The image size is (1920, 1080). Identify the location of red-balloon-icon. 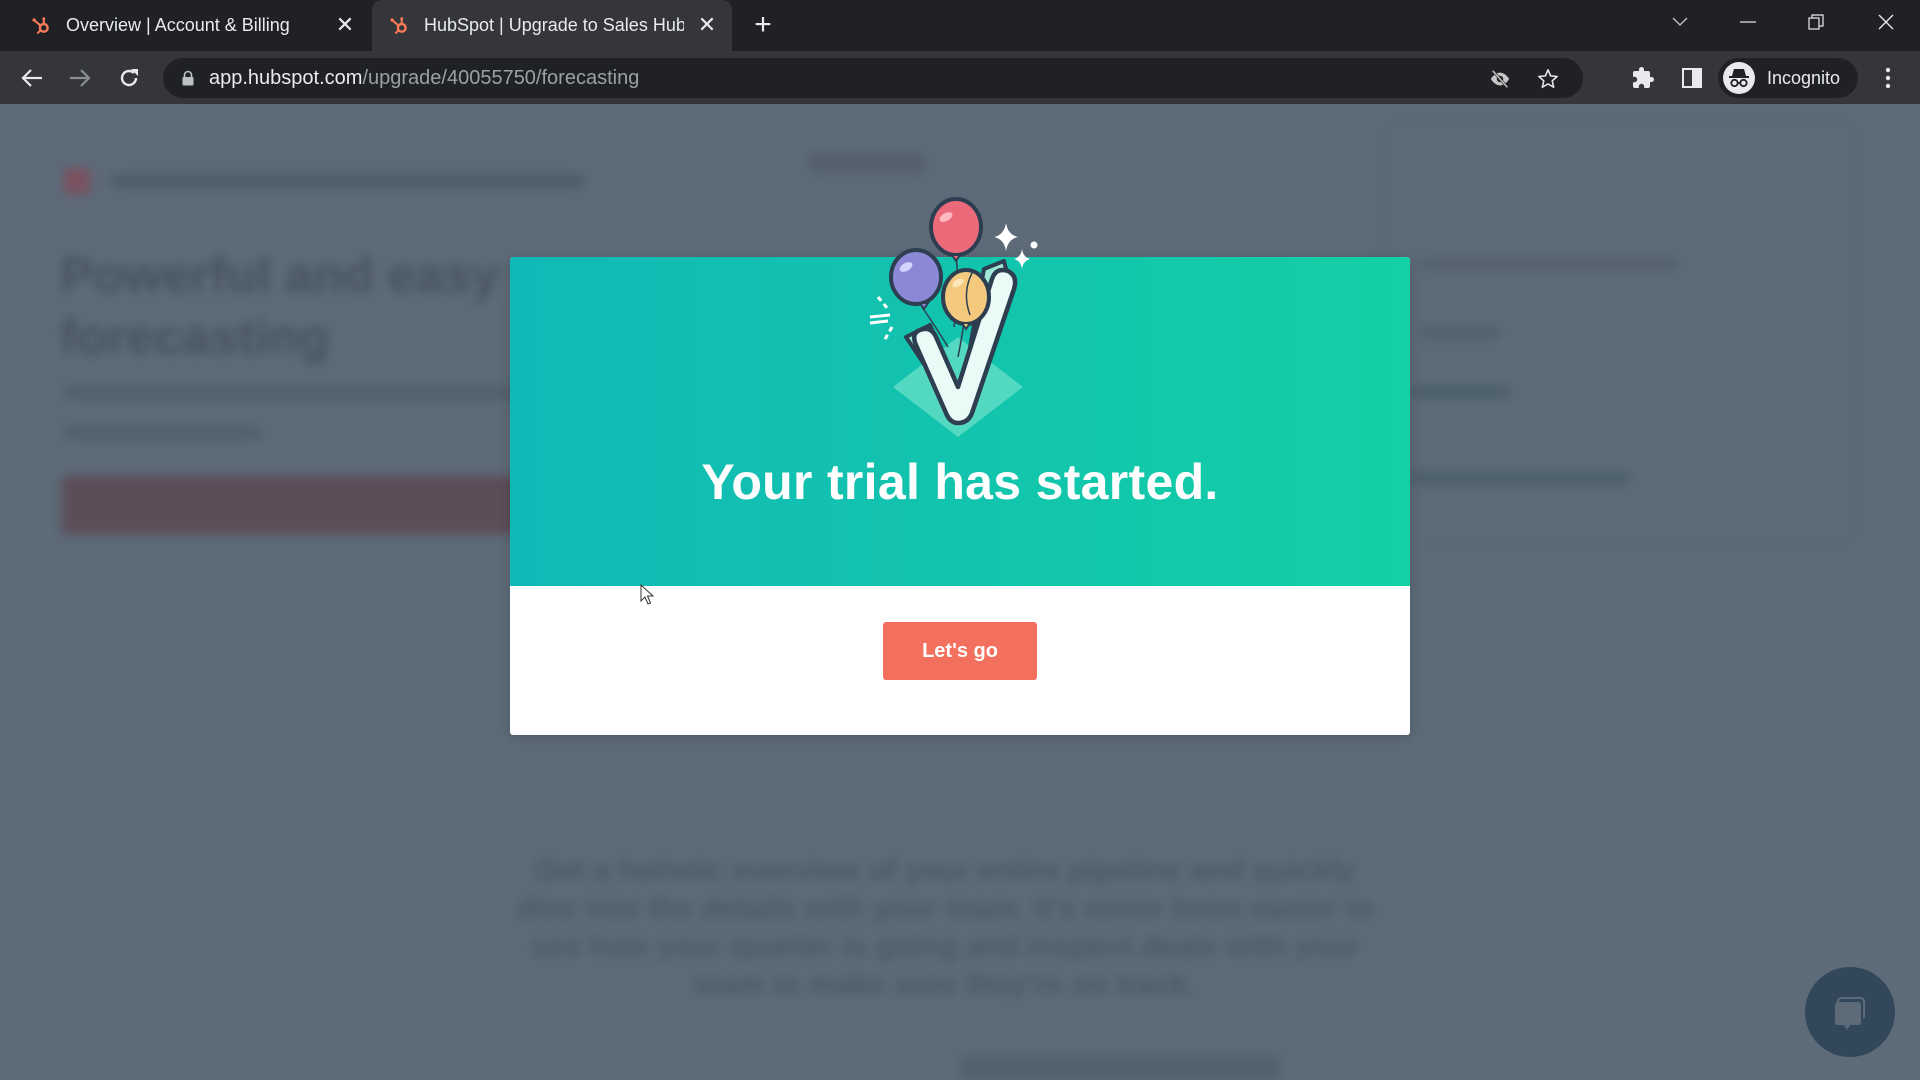
(956, 230).